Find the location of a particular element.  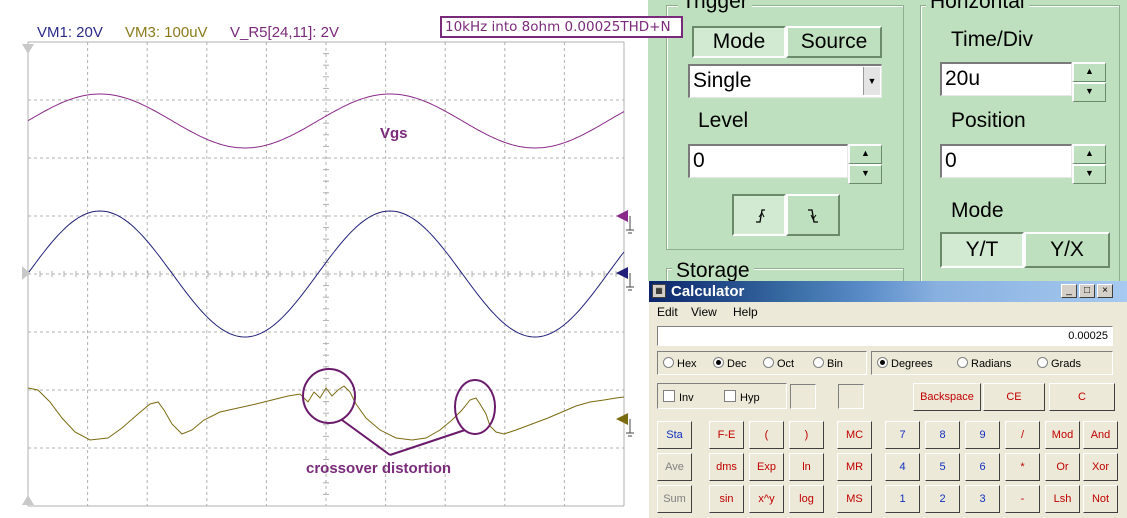

calculator-titlebar: ▦ Calculator _ □ × is located at coordinates (888, 291).